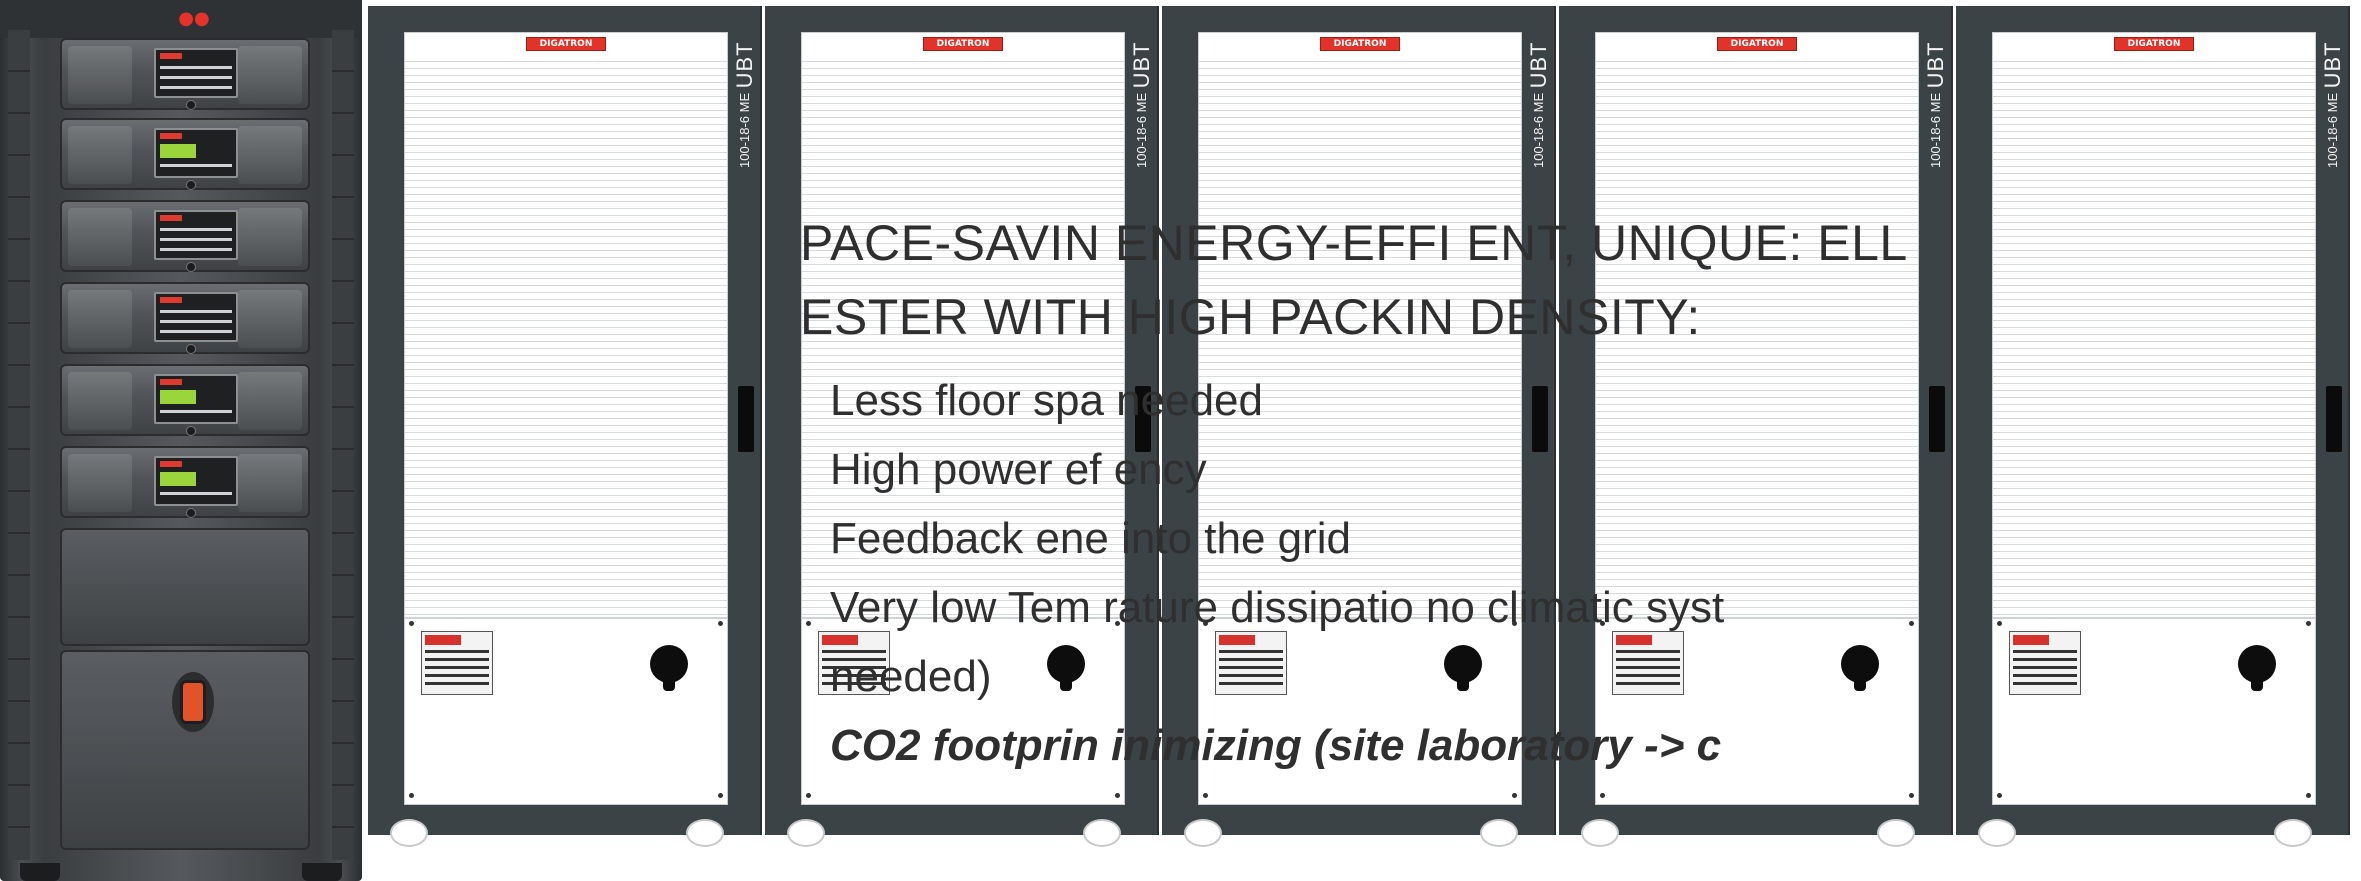 This screenshot has height=881, width=2361. I want to click on brand-logo-icon: ●●, so click(194, 18).